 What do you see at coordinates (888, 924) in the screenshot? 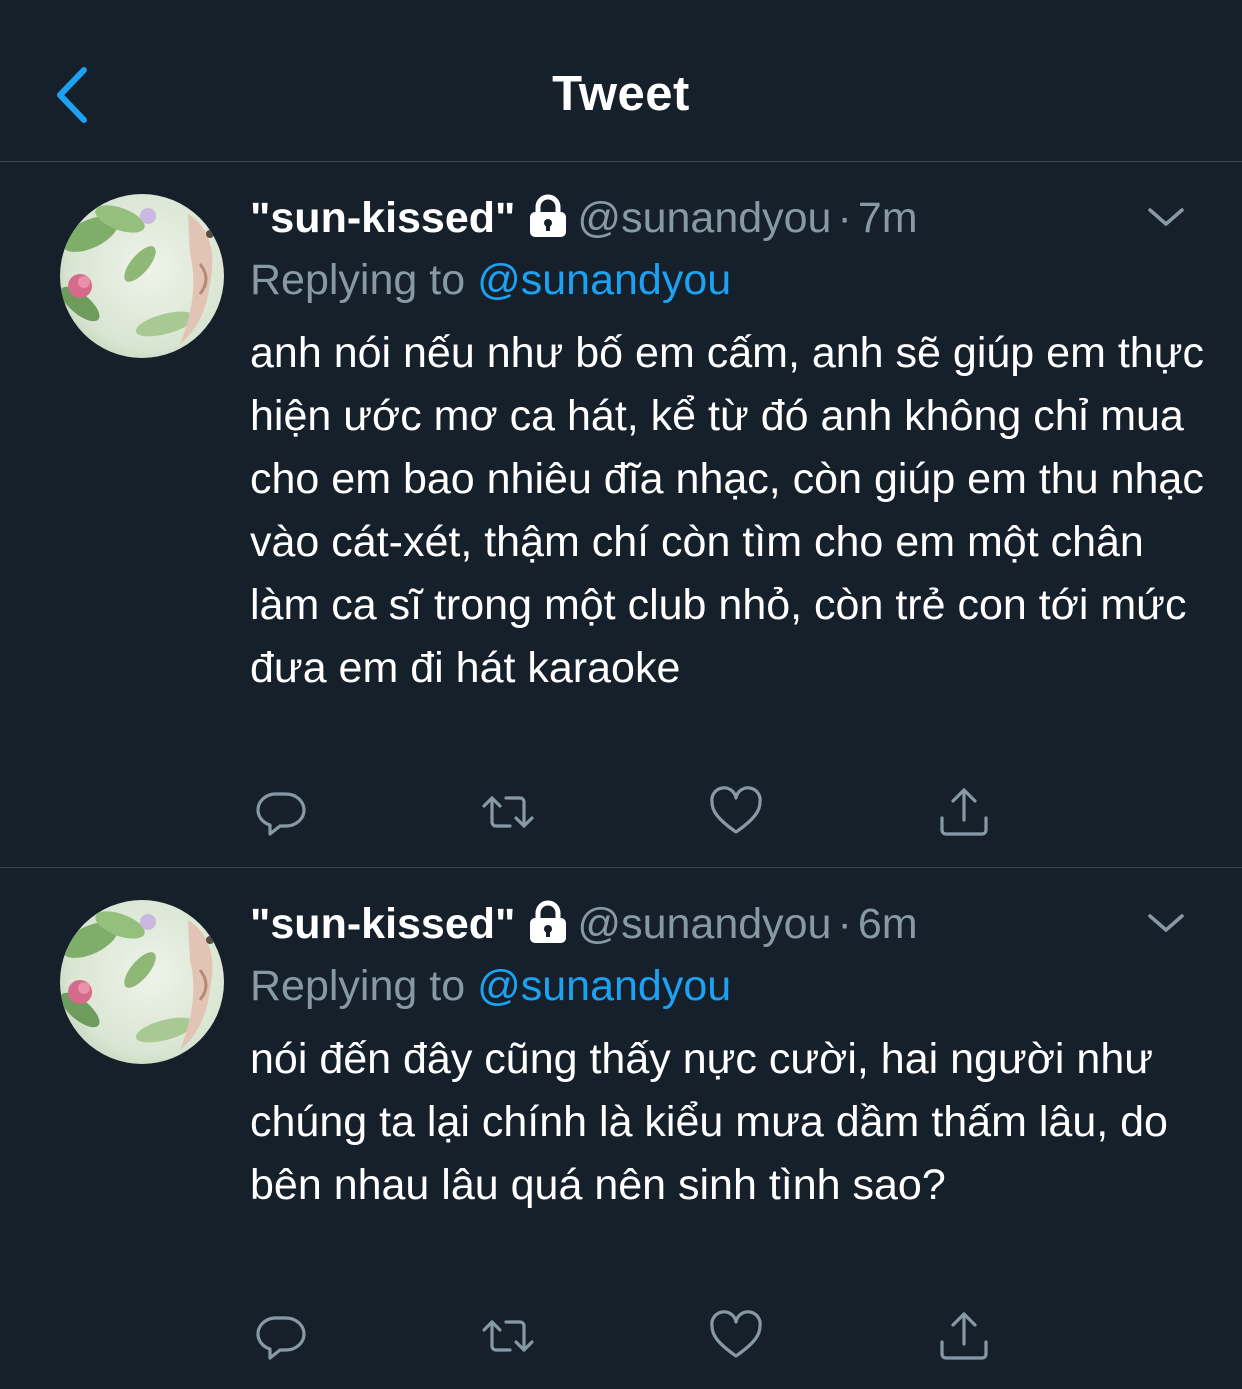
I see `timestamp: 6m` at bounding box center [888, 924].